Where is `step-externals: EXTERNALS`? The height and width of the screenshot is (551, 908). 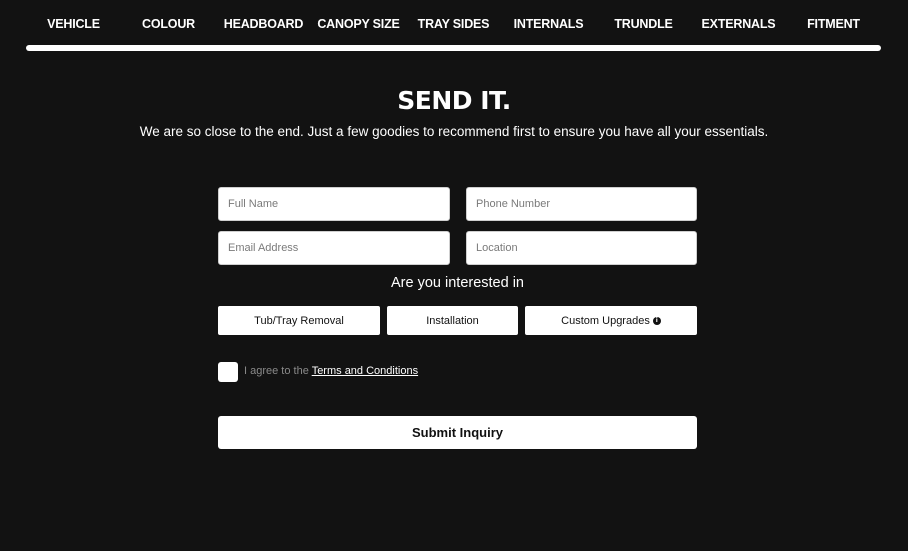
step-externals: EXTERNALS is located at coordinates (738, 23).